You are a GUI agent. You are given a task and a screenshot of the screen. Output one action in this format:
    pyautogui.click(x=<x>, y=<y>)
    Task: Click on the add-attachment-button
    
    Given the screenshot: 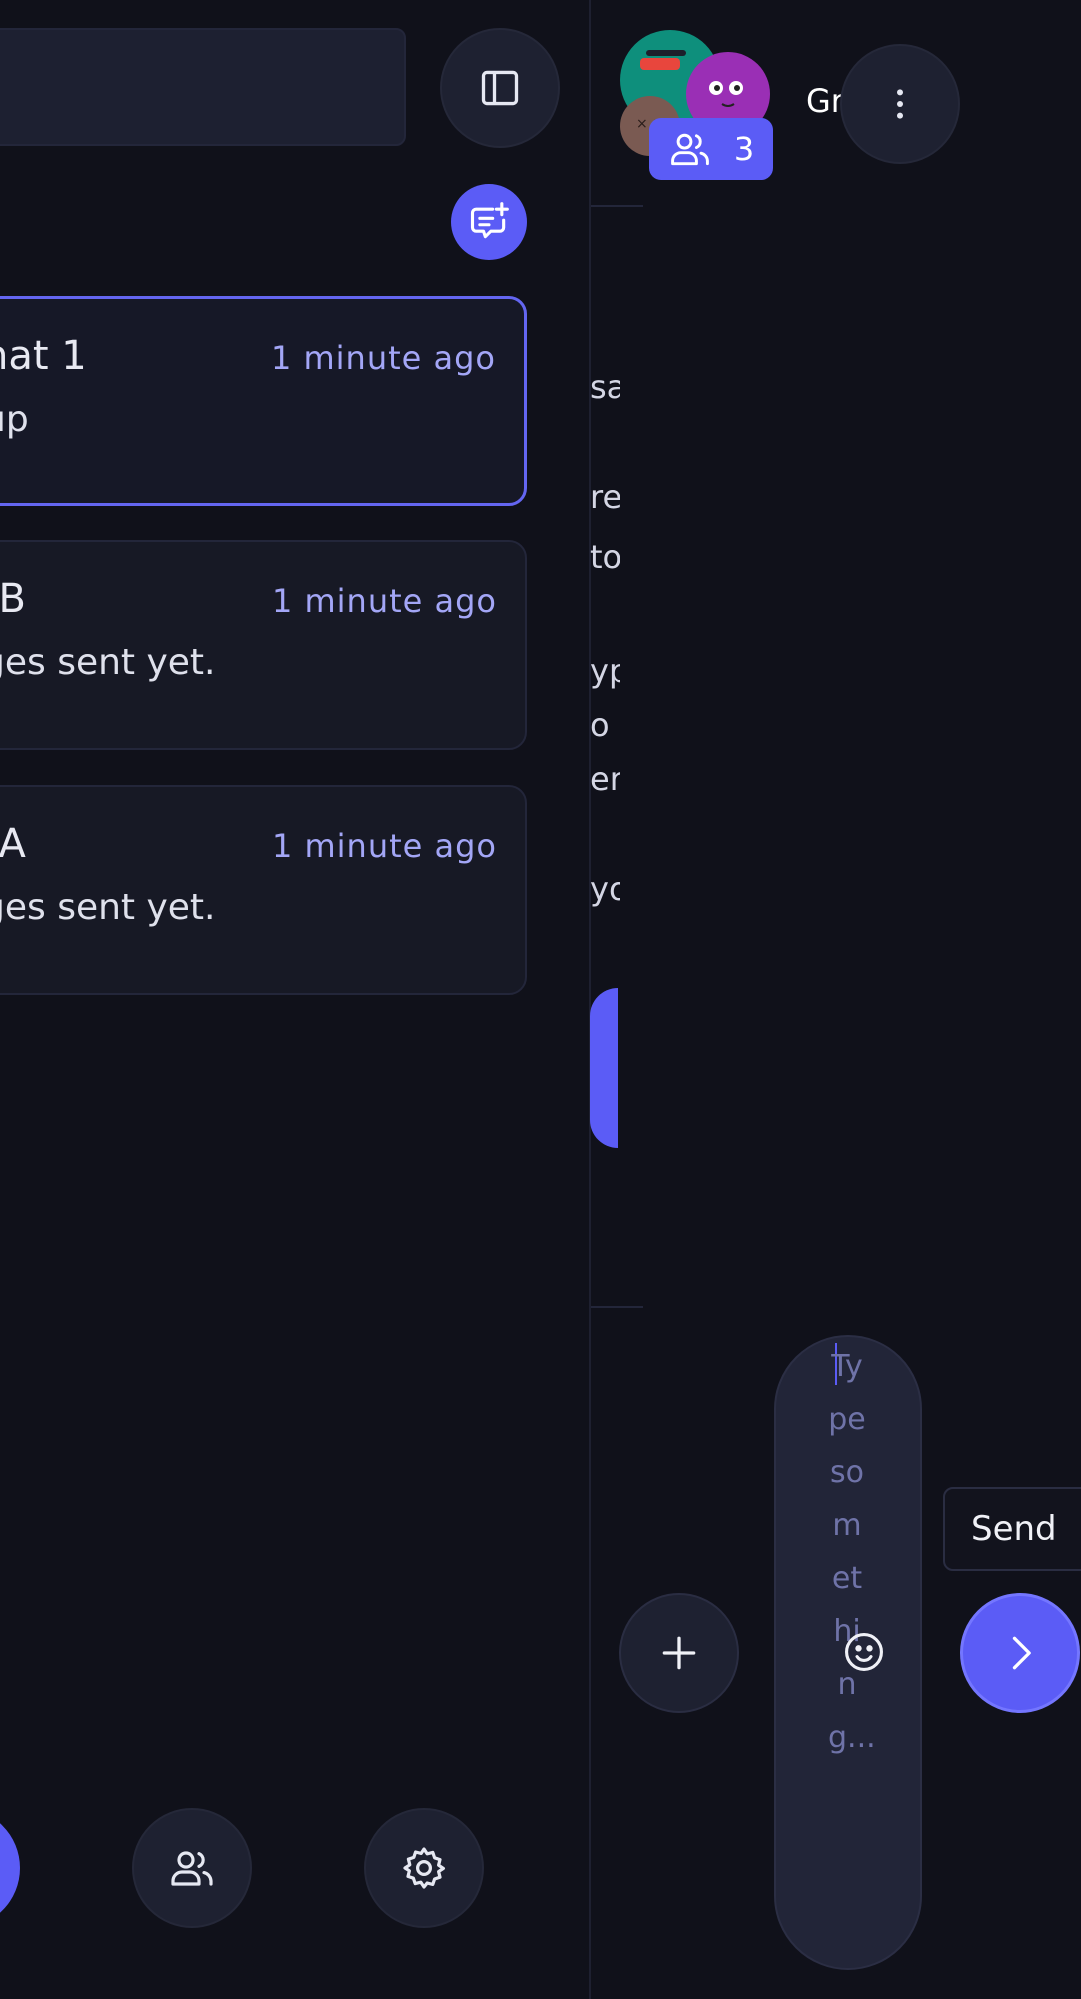 What is the action you would take?
    pyautogui.click(x=679, y=1653)
    